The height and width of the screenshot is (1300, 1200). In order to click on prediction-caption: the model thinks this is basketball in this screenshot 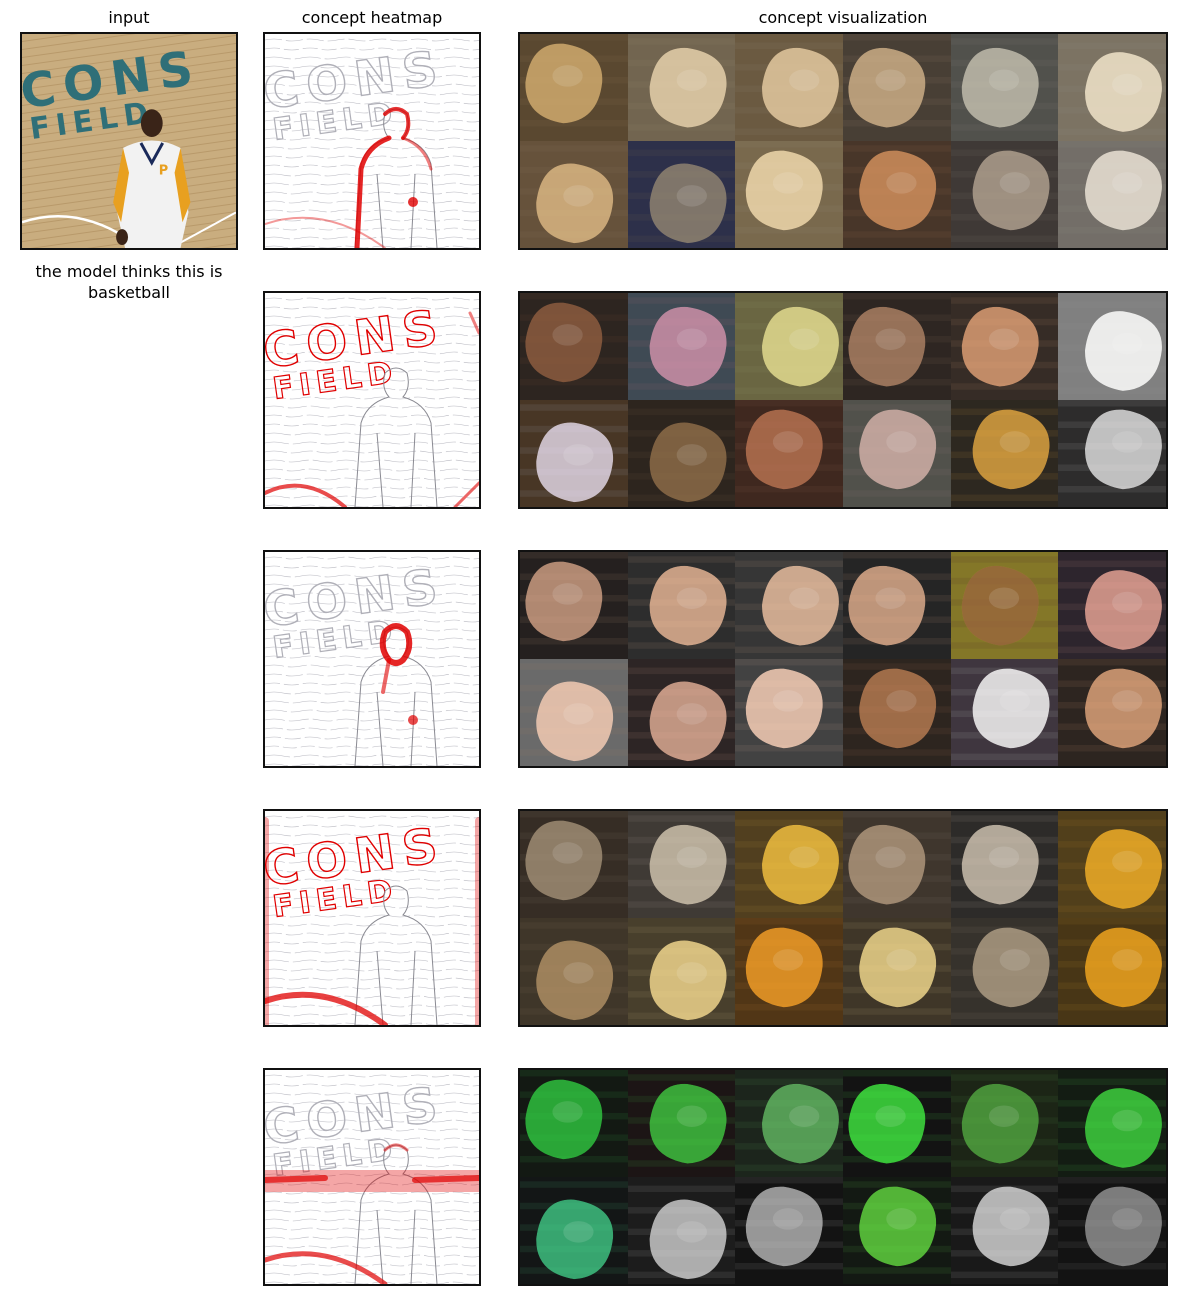, I will do `click(129, 282)`.